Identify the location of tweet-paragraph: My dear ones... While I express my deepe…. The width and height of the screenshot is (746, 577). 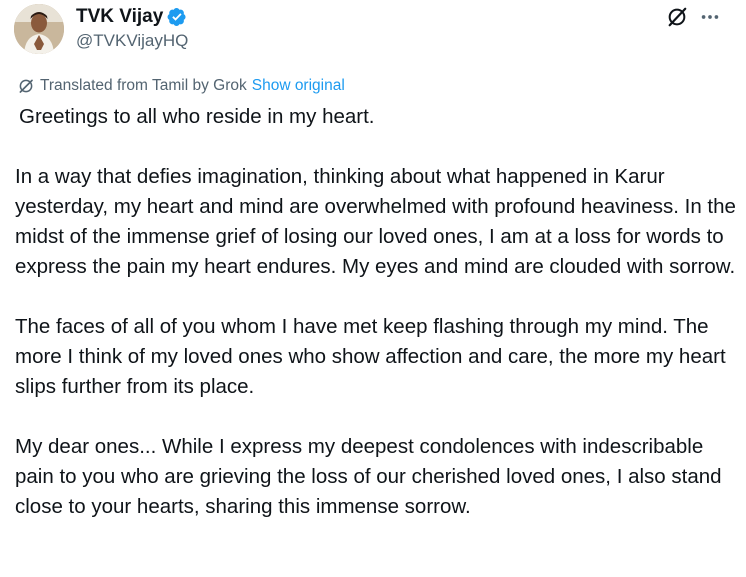
(368, 476).